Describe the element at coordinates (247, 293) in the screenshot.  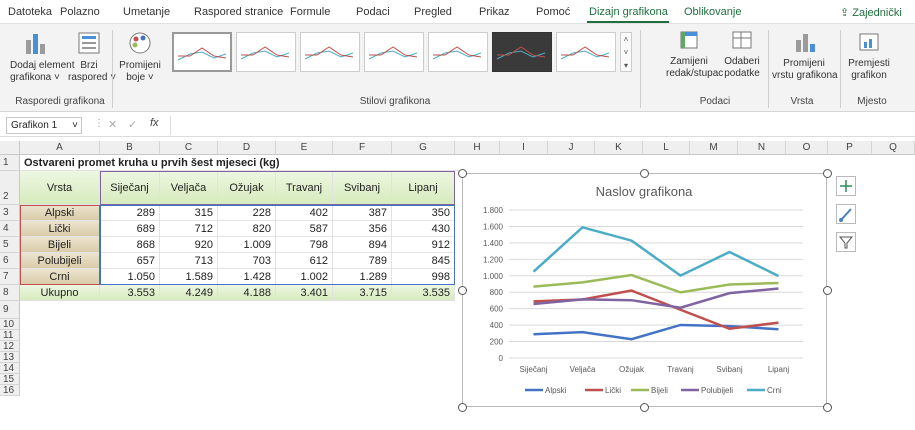
I see `total-cell: 4.188` at that location.